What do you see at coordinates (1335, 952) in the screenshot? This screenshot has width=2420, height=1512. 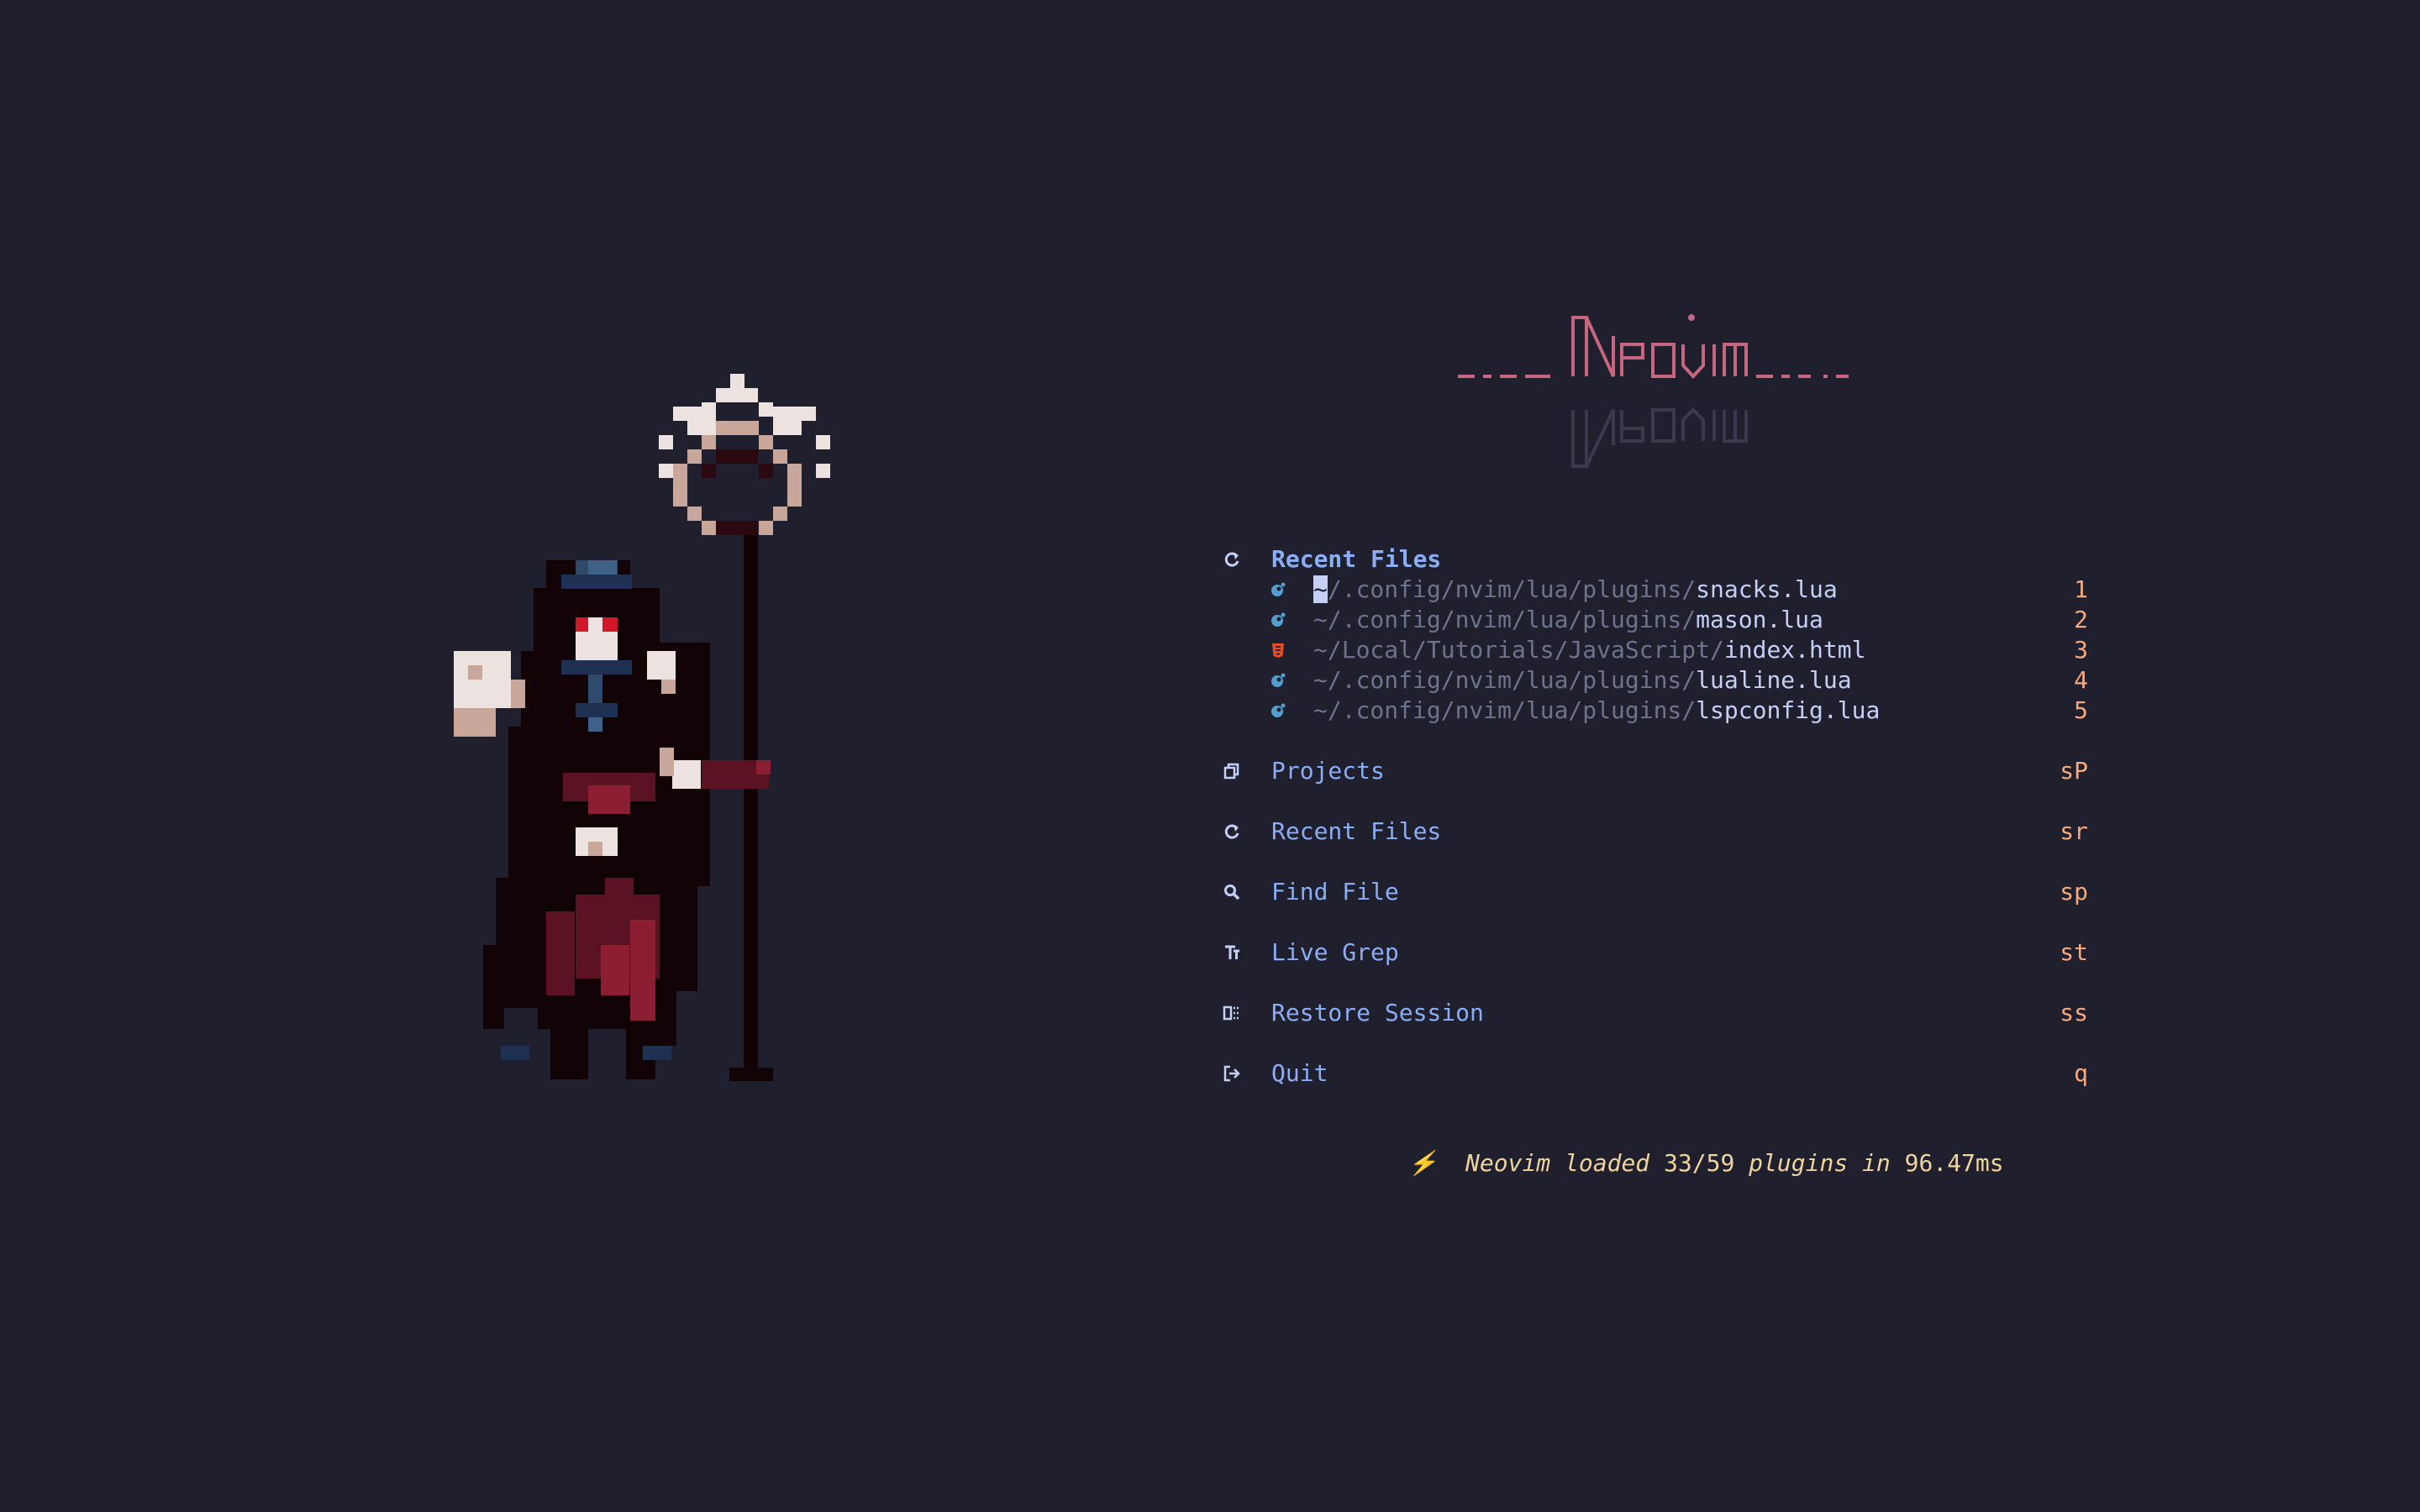 I see `action-label: Live Grep` at bounding box center [1335, 952].